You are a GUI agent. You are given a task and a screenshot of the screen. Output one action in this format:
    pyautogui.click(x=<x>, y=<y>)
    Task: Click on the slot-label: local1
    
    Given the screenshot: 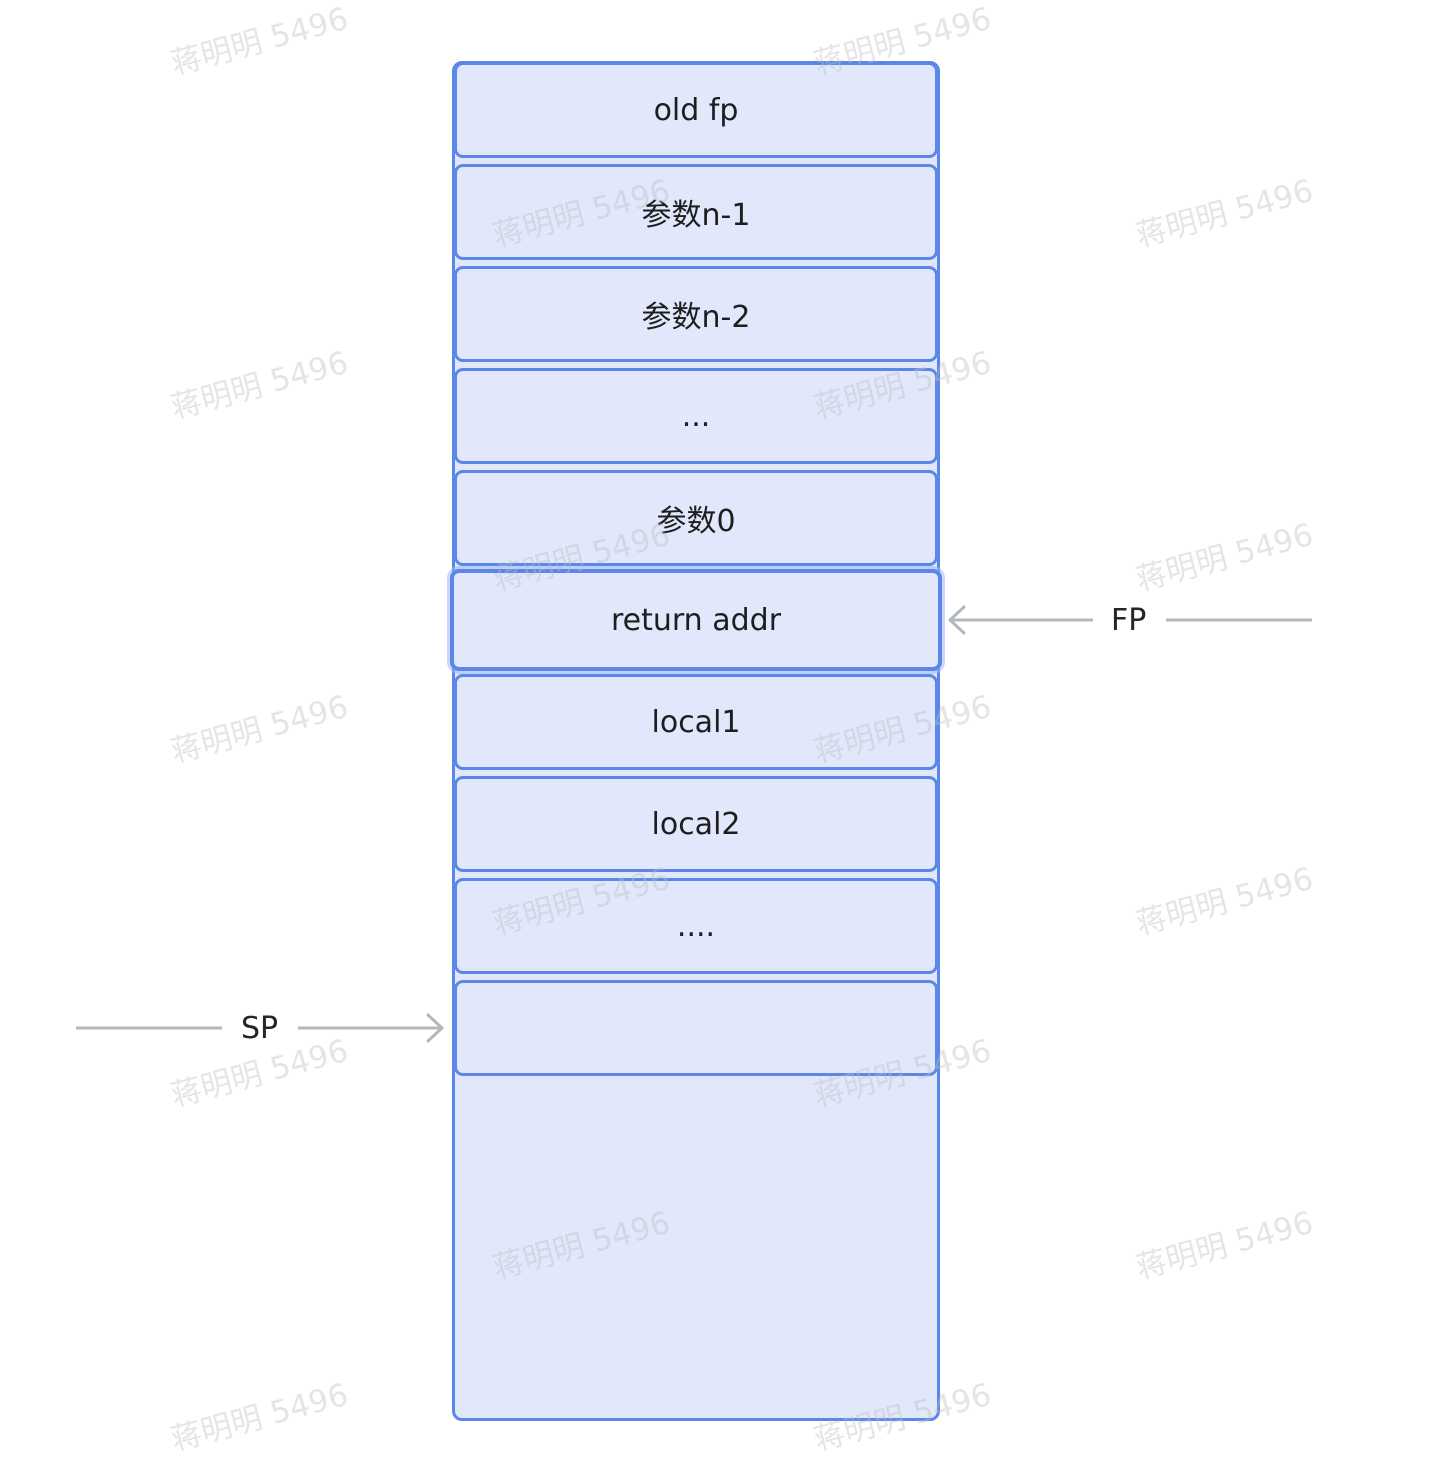 What is the action you would take?
    pyautogui.click(x=696, y=722)
    